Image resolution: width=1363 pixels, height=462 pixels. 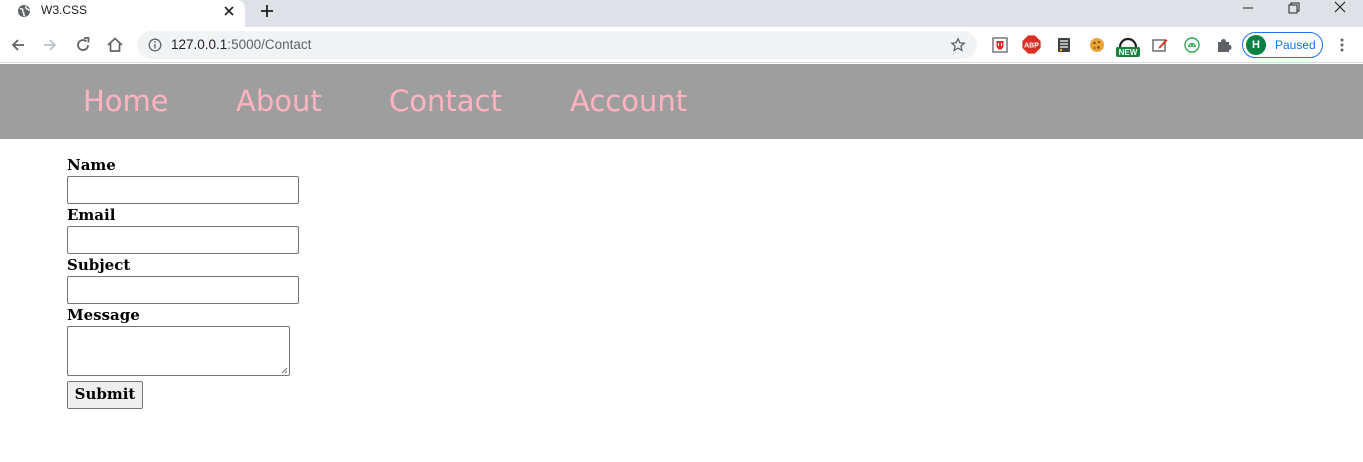 What do you see at coordinates (155, 45) in the screenshot?
I see `info-icon` at bounding box center [155, 45].